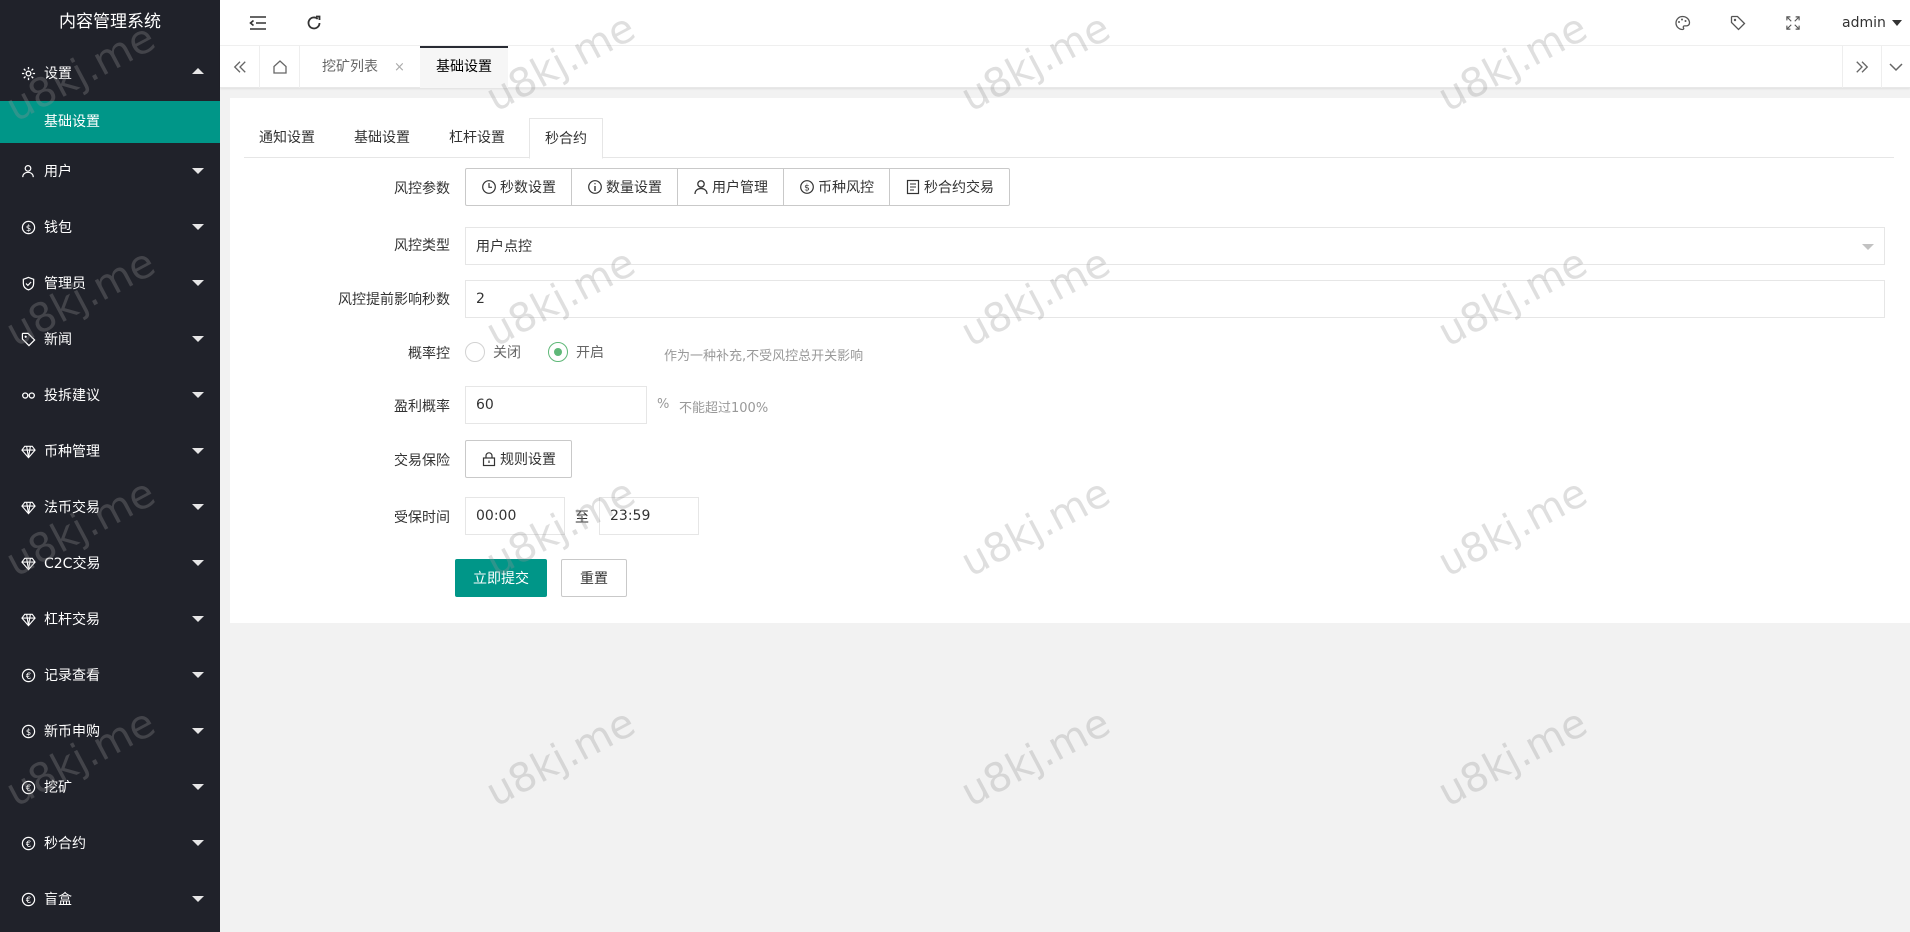  I want to click on second-contract-trades-button: 秒合约交易, so click(949, 187).